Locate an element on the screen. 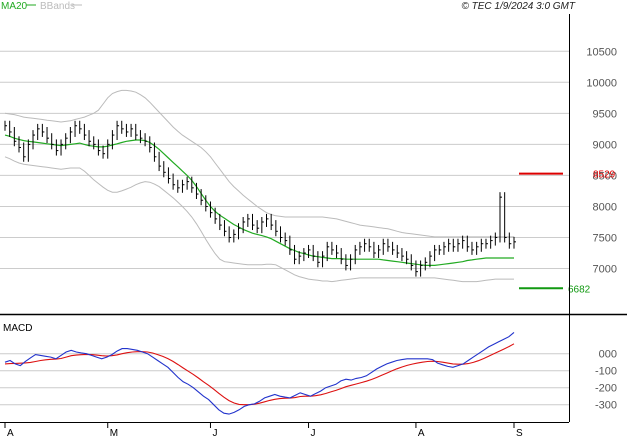  support-label: 6682 is located at coordinates (579, 289).